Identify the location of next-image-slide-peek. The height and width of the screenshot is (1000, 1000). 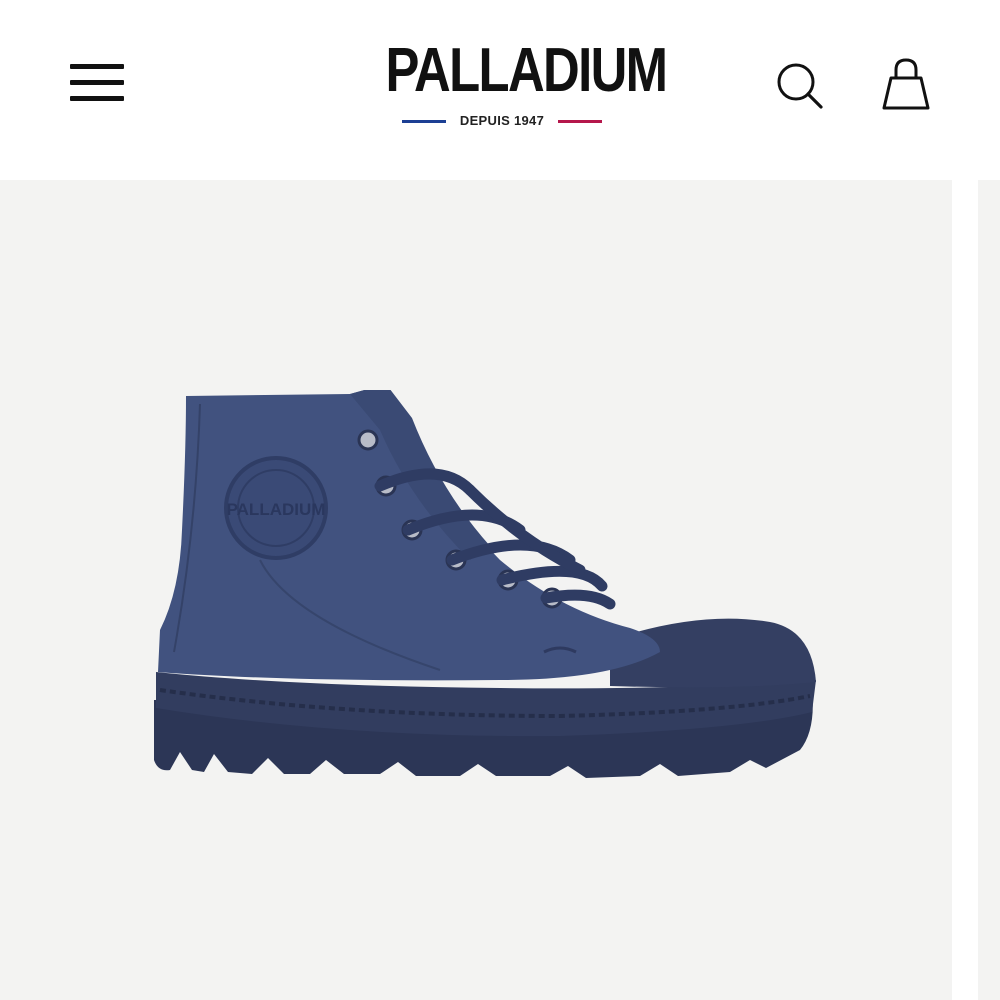
(989, 590).